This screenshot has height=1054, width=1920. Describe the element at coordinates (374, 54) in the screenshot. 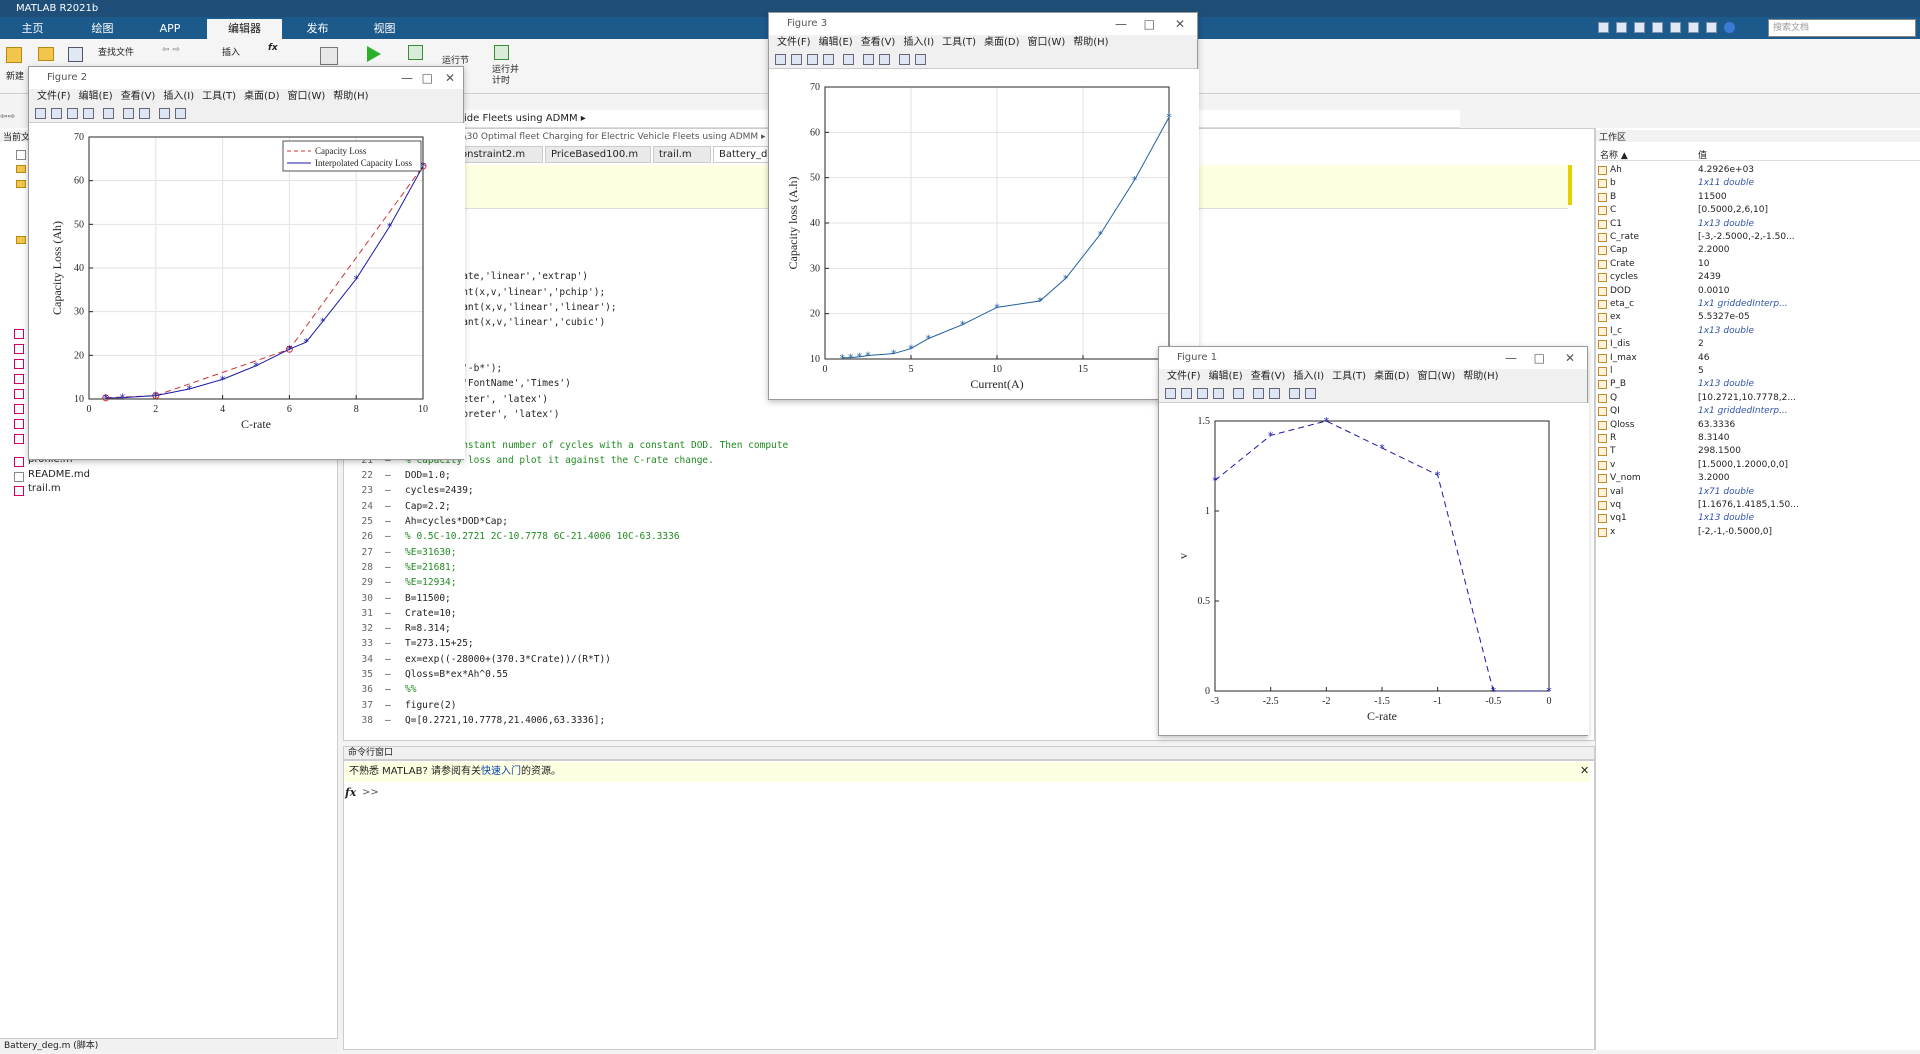

I see `run-icon` at that location.